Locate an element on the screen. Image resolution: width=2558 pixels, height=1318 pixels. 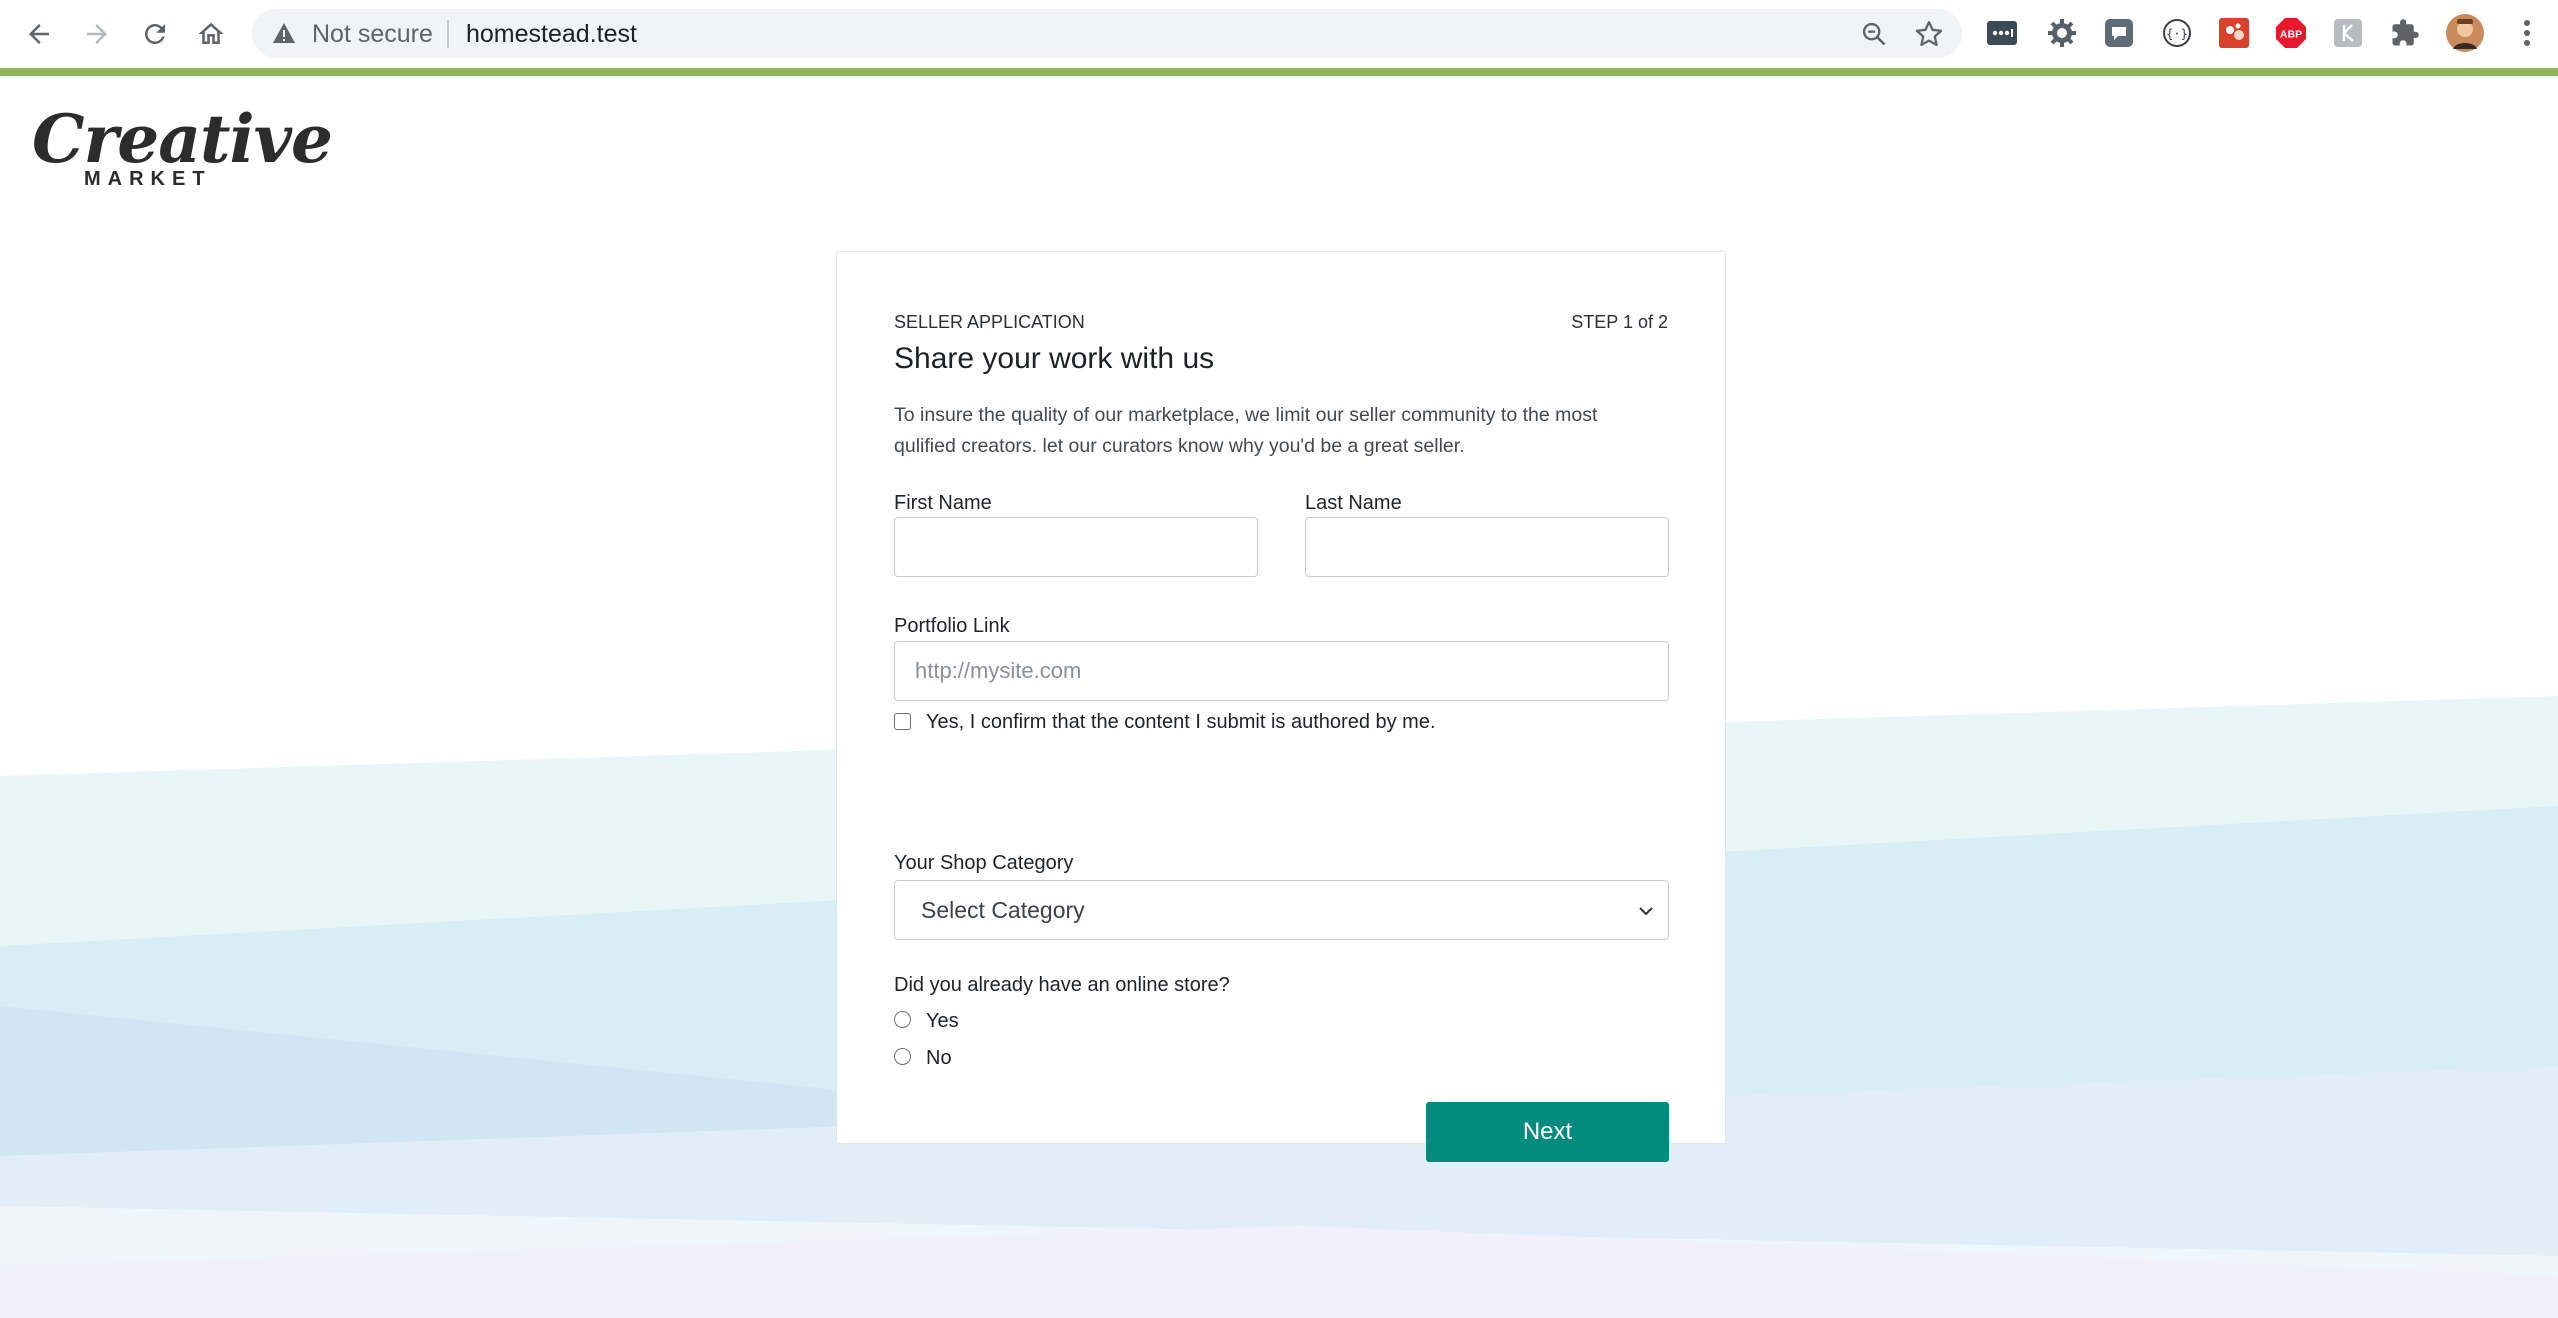
form-title: Share your work with us is located at coordinates (1054, 358).